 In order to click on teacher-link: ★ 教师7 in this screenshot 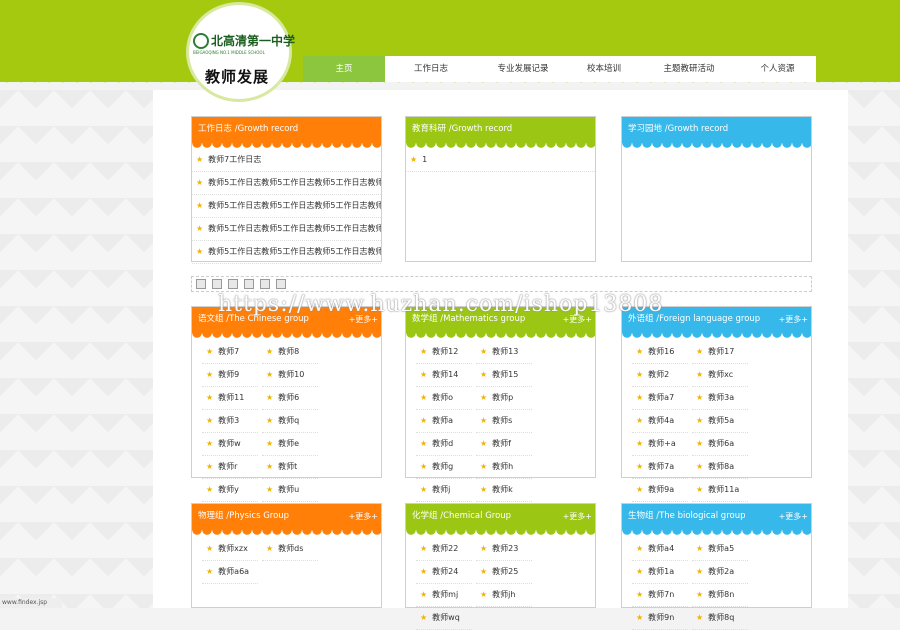, I will do `click(230, 352)`.